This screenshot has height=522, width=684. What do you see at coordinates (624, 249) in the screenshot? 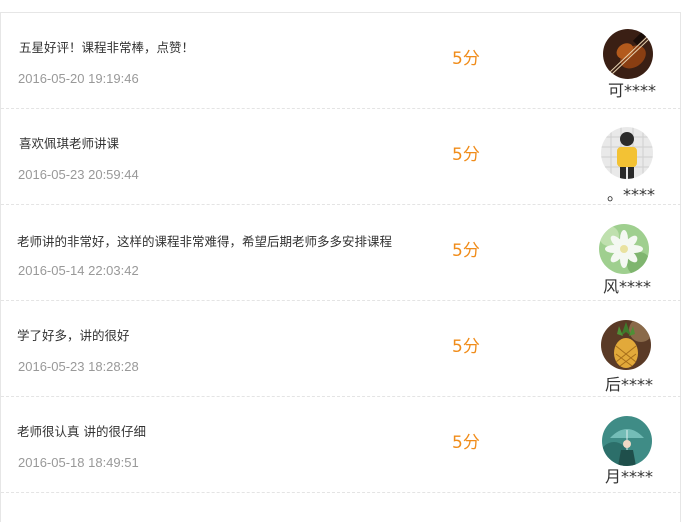
I see `flower-avatar-icon` at bounding box center [624, 249].